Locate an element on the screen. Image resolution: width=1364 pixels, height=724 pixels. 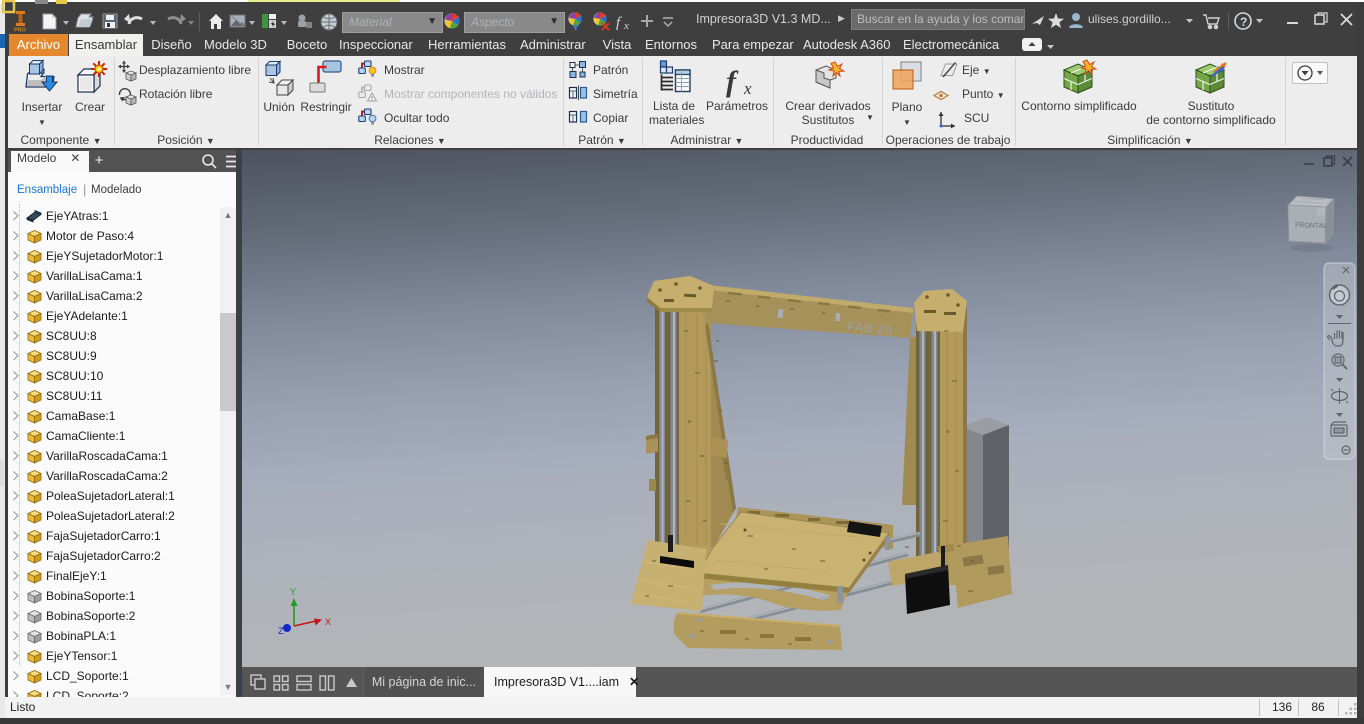
svg-text: Z is located at coordinates (281, 631).